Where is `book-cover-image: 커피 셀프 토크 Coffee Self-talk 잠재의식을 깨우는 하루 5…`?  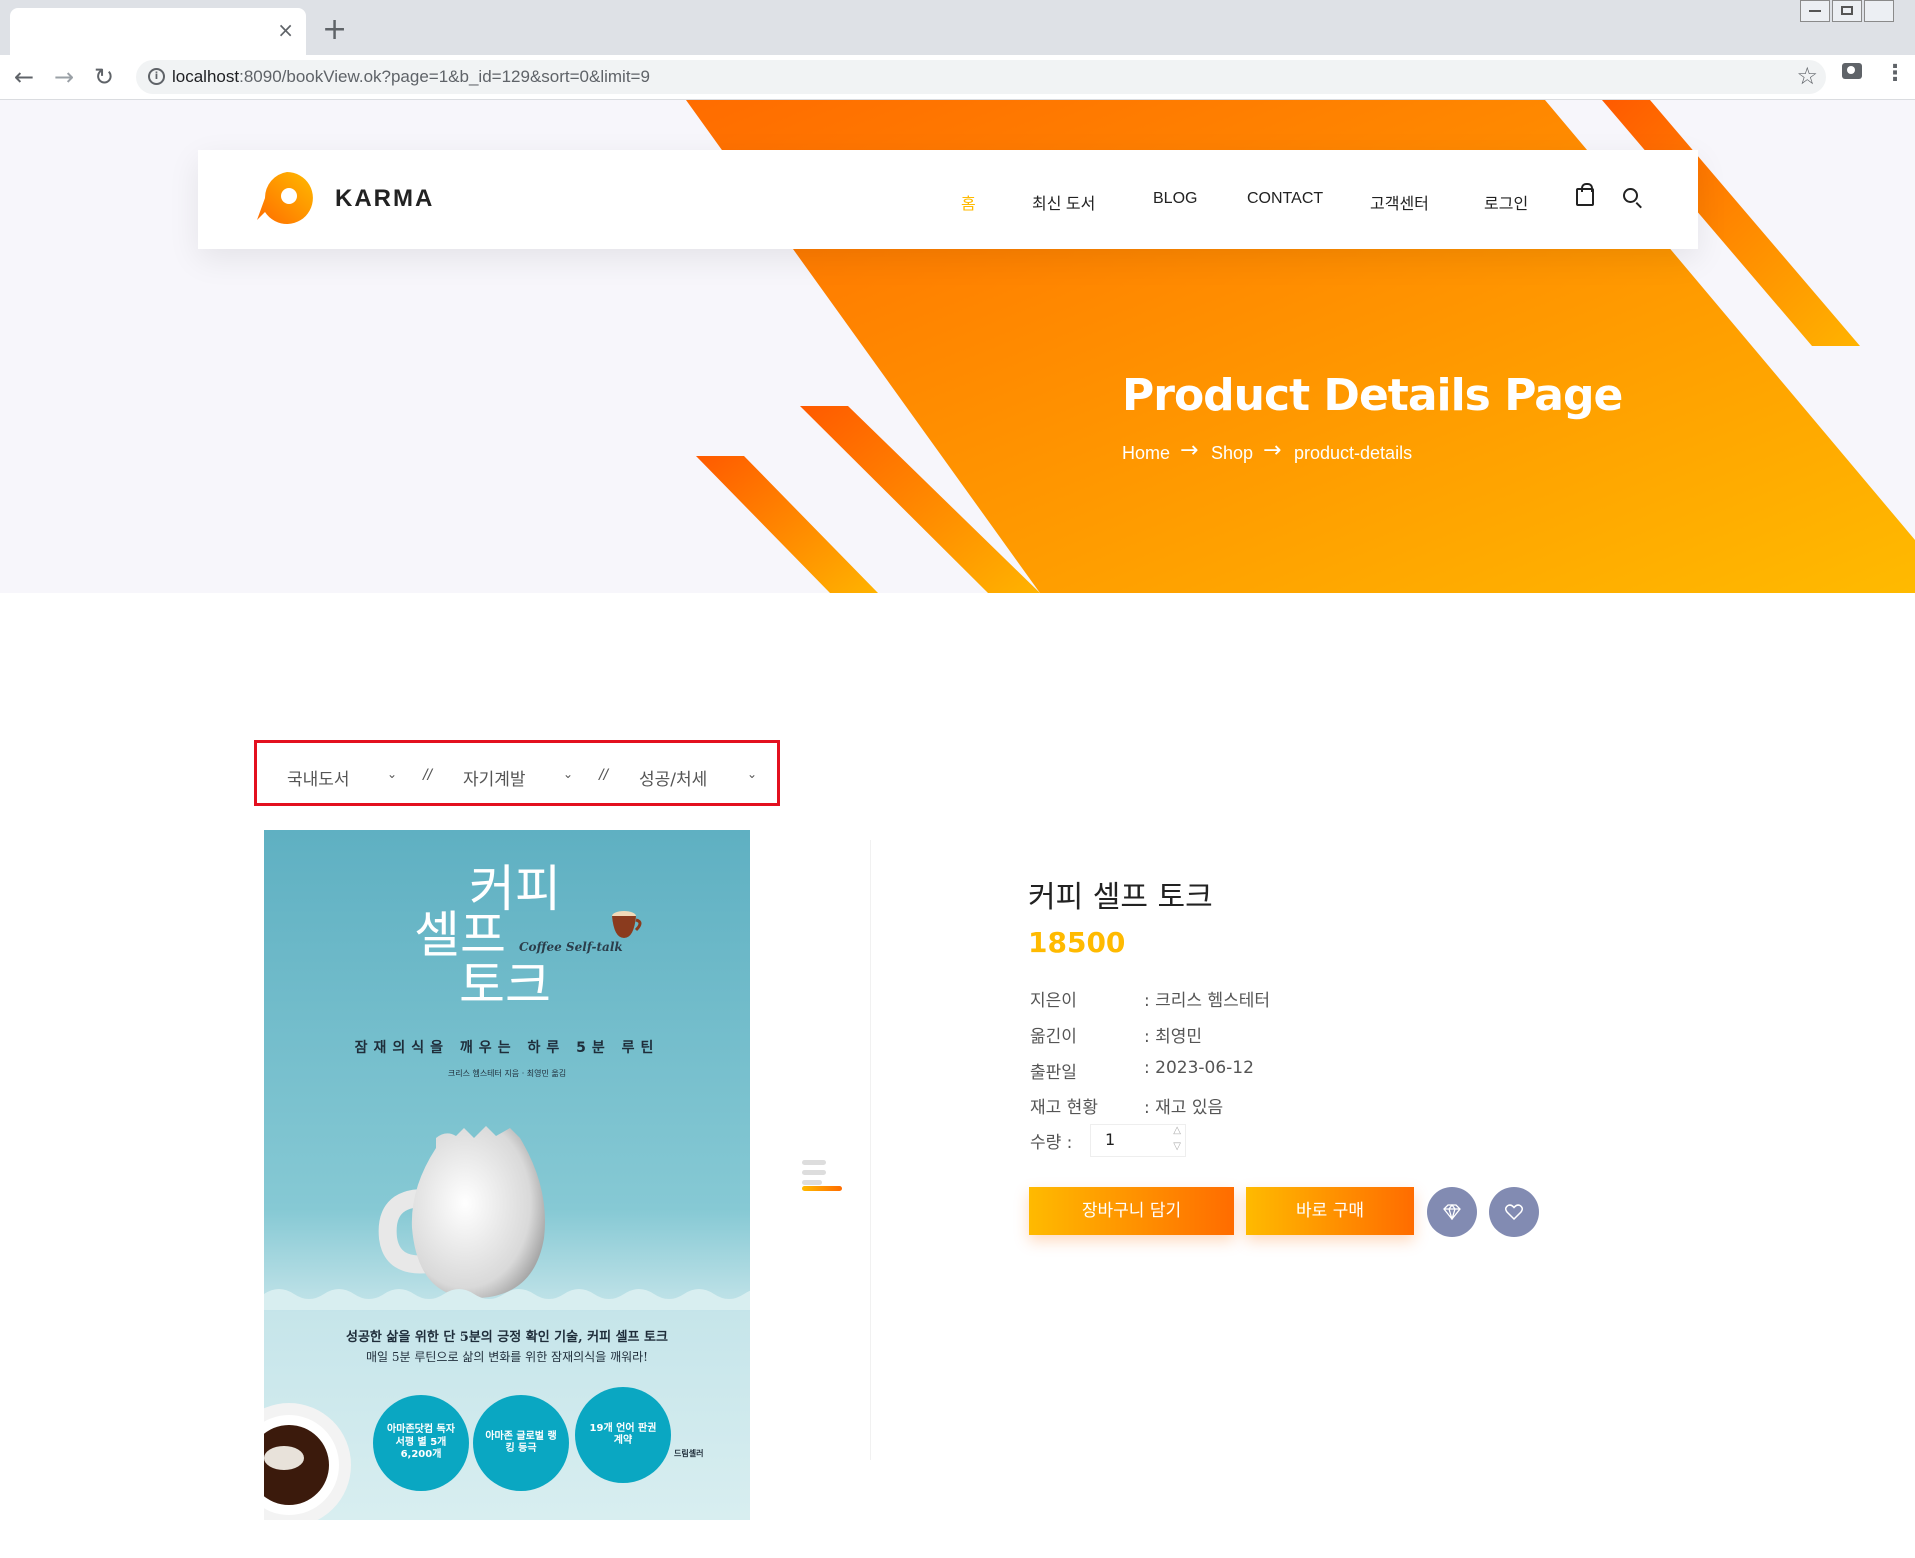 book-cover-image: 커피 셀프 토크 Coffee Self-talk 잠재의식을 깨우는 하루 5… is located at coordinates (507, 1175).